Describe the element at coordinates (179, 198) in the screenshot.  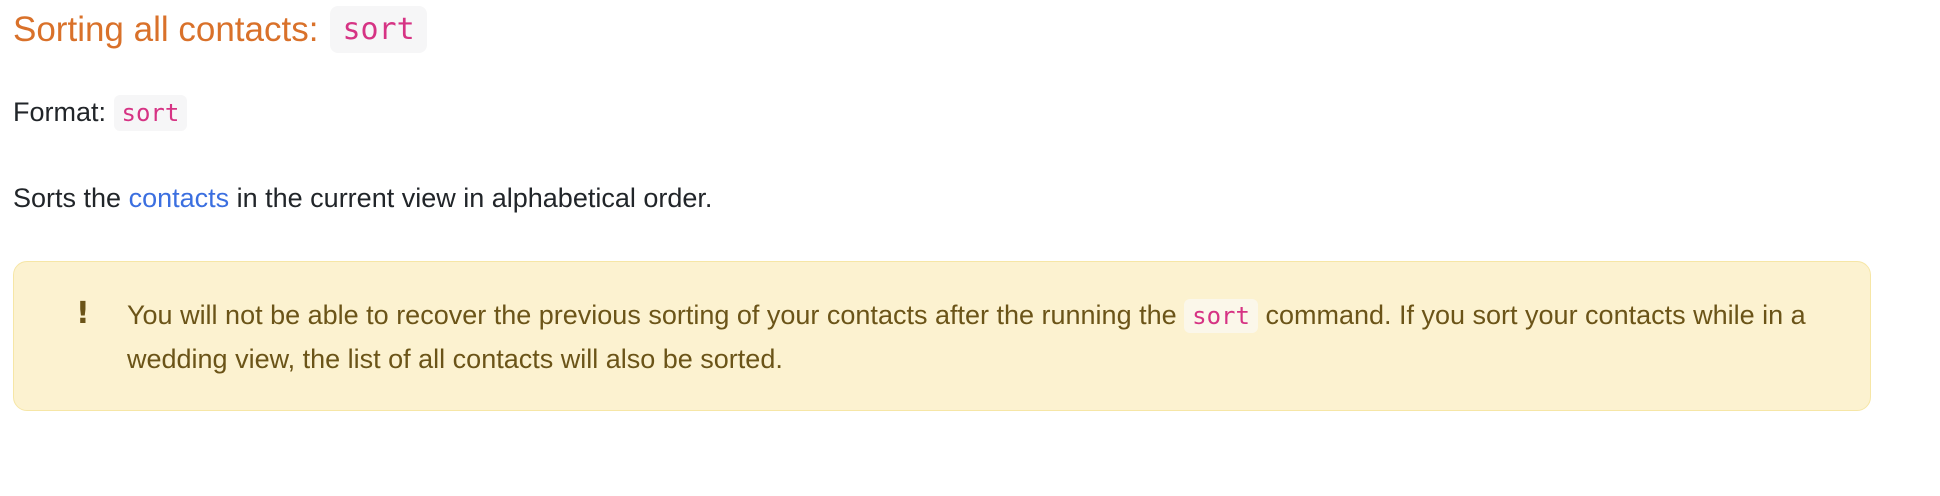
I see `contacts-link: contacts` at that location.